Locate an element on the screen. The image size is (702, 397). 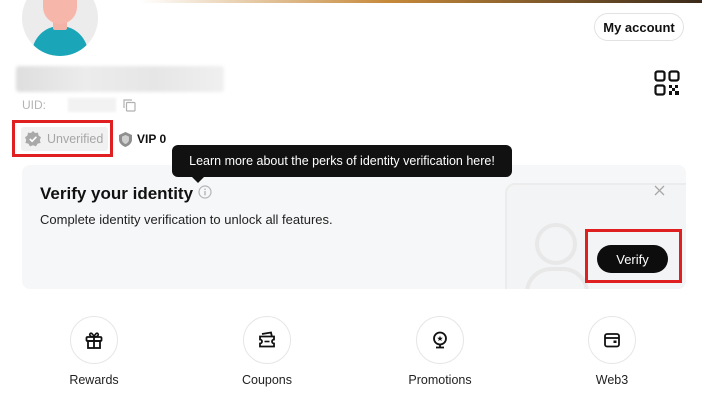
quick-link-label: Web3 is located at coordinates (612, 380).